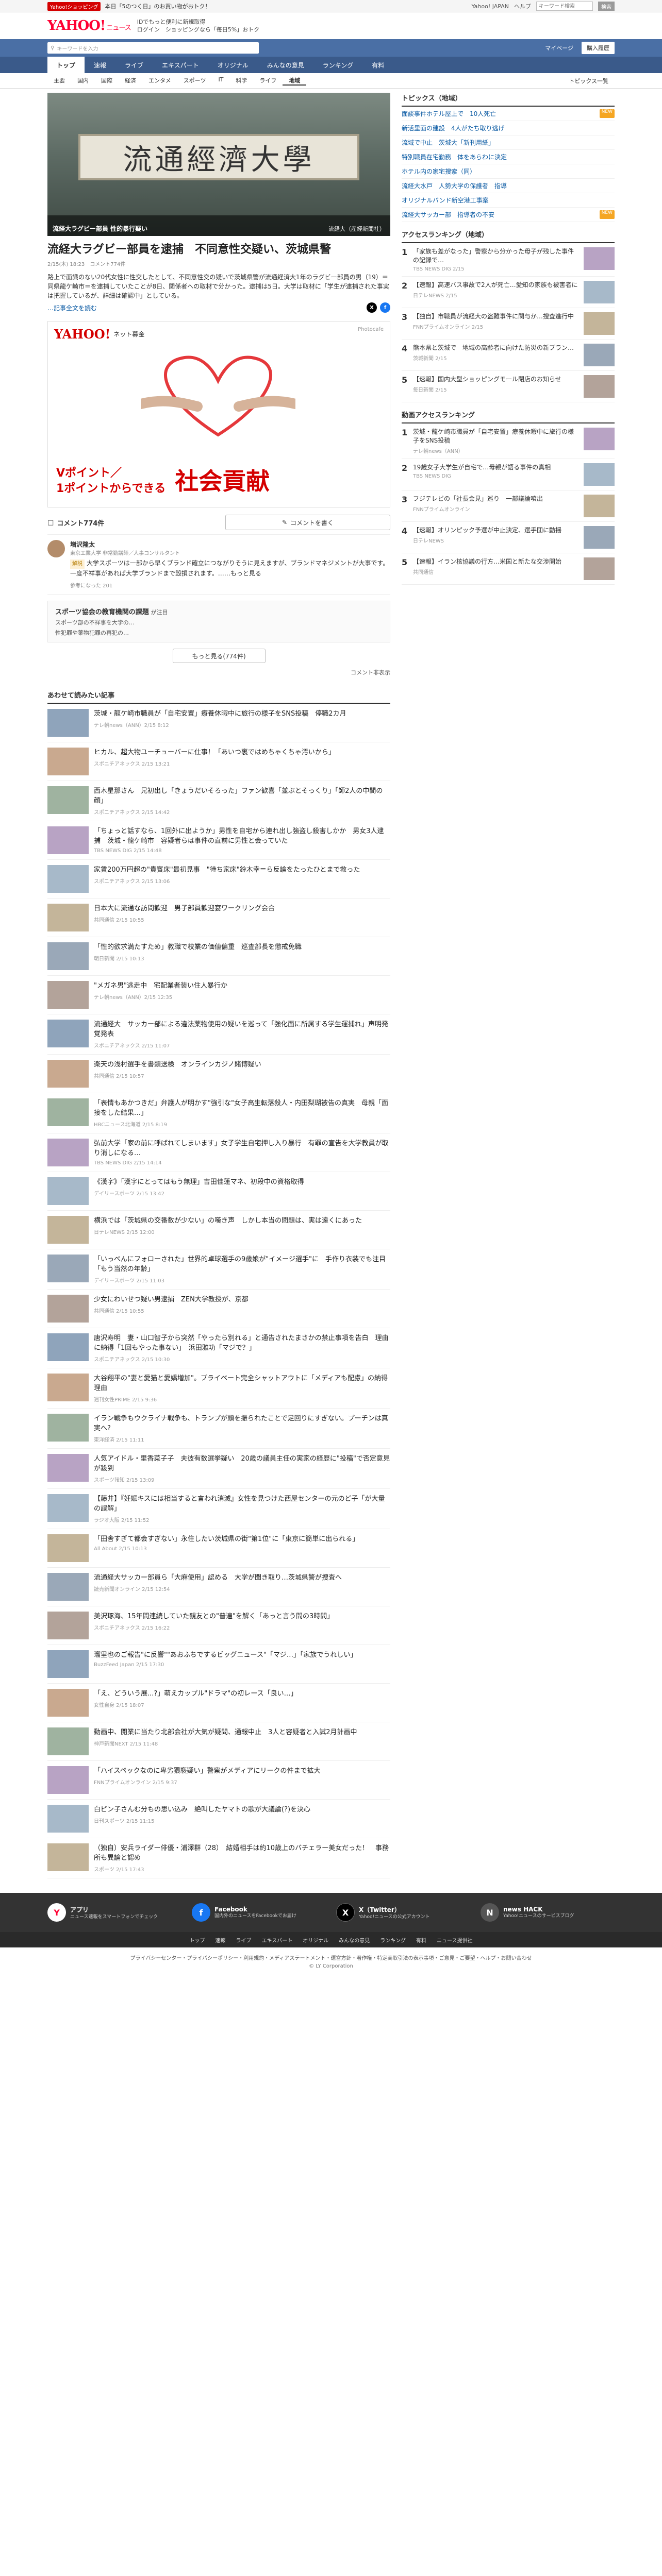 This screenshot has width=662, height=2576. Describe the element at coordinates (522, 6) in the screenshot. I see `help-link: ヘルプ` at that location.